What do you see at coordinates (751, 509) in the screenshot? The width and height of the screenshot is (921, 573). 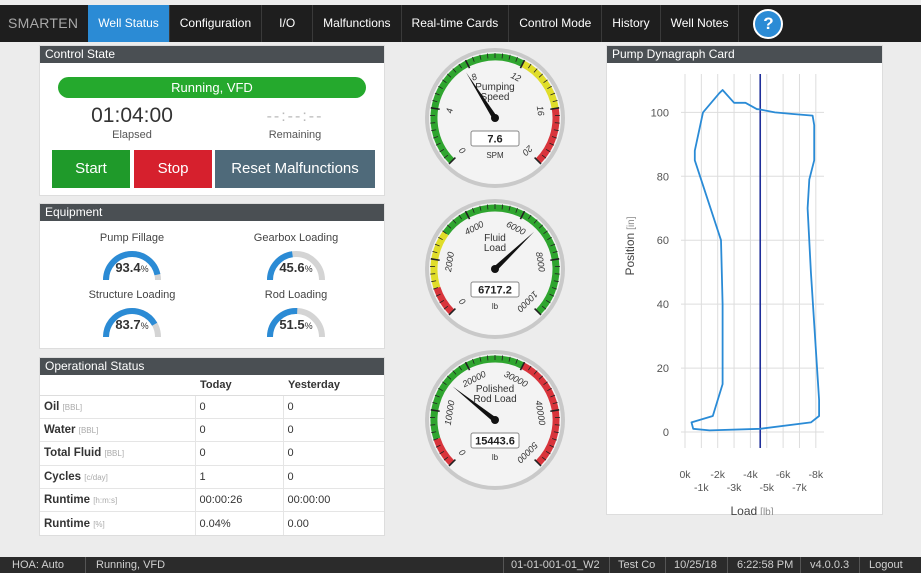 I see `x-axis-title: Load [lb]` at bounding box center [751, 509].